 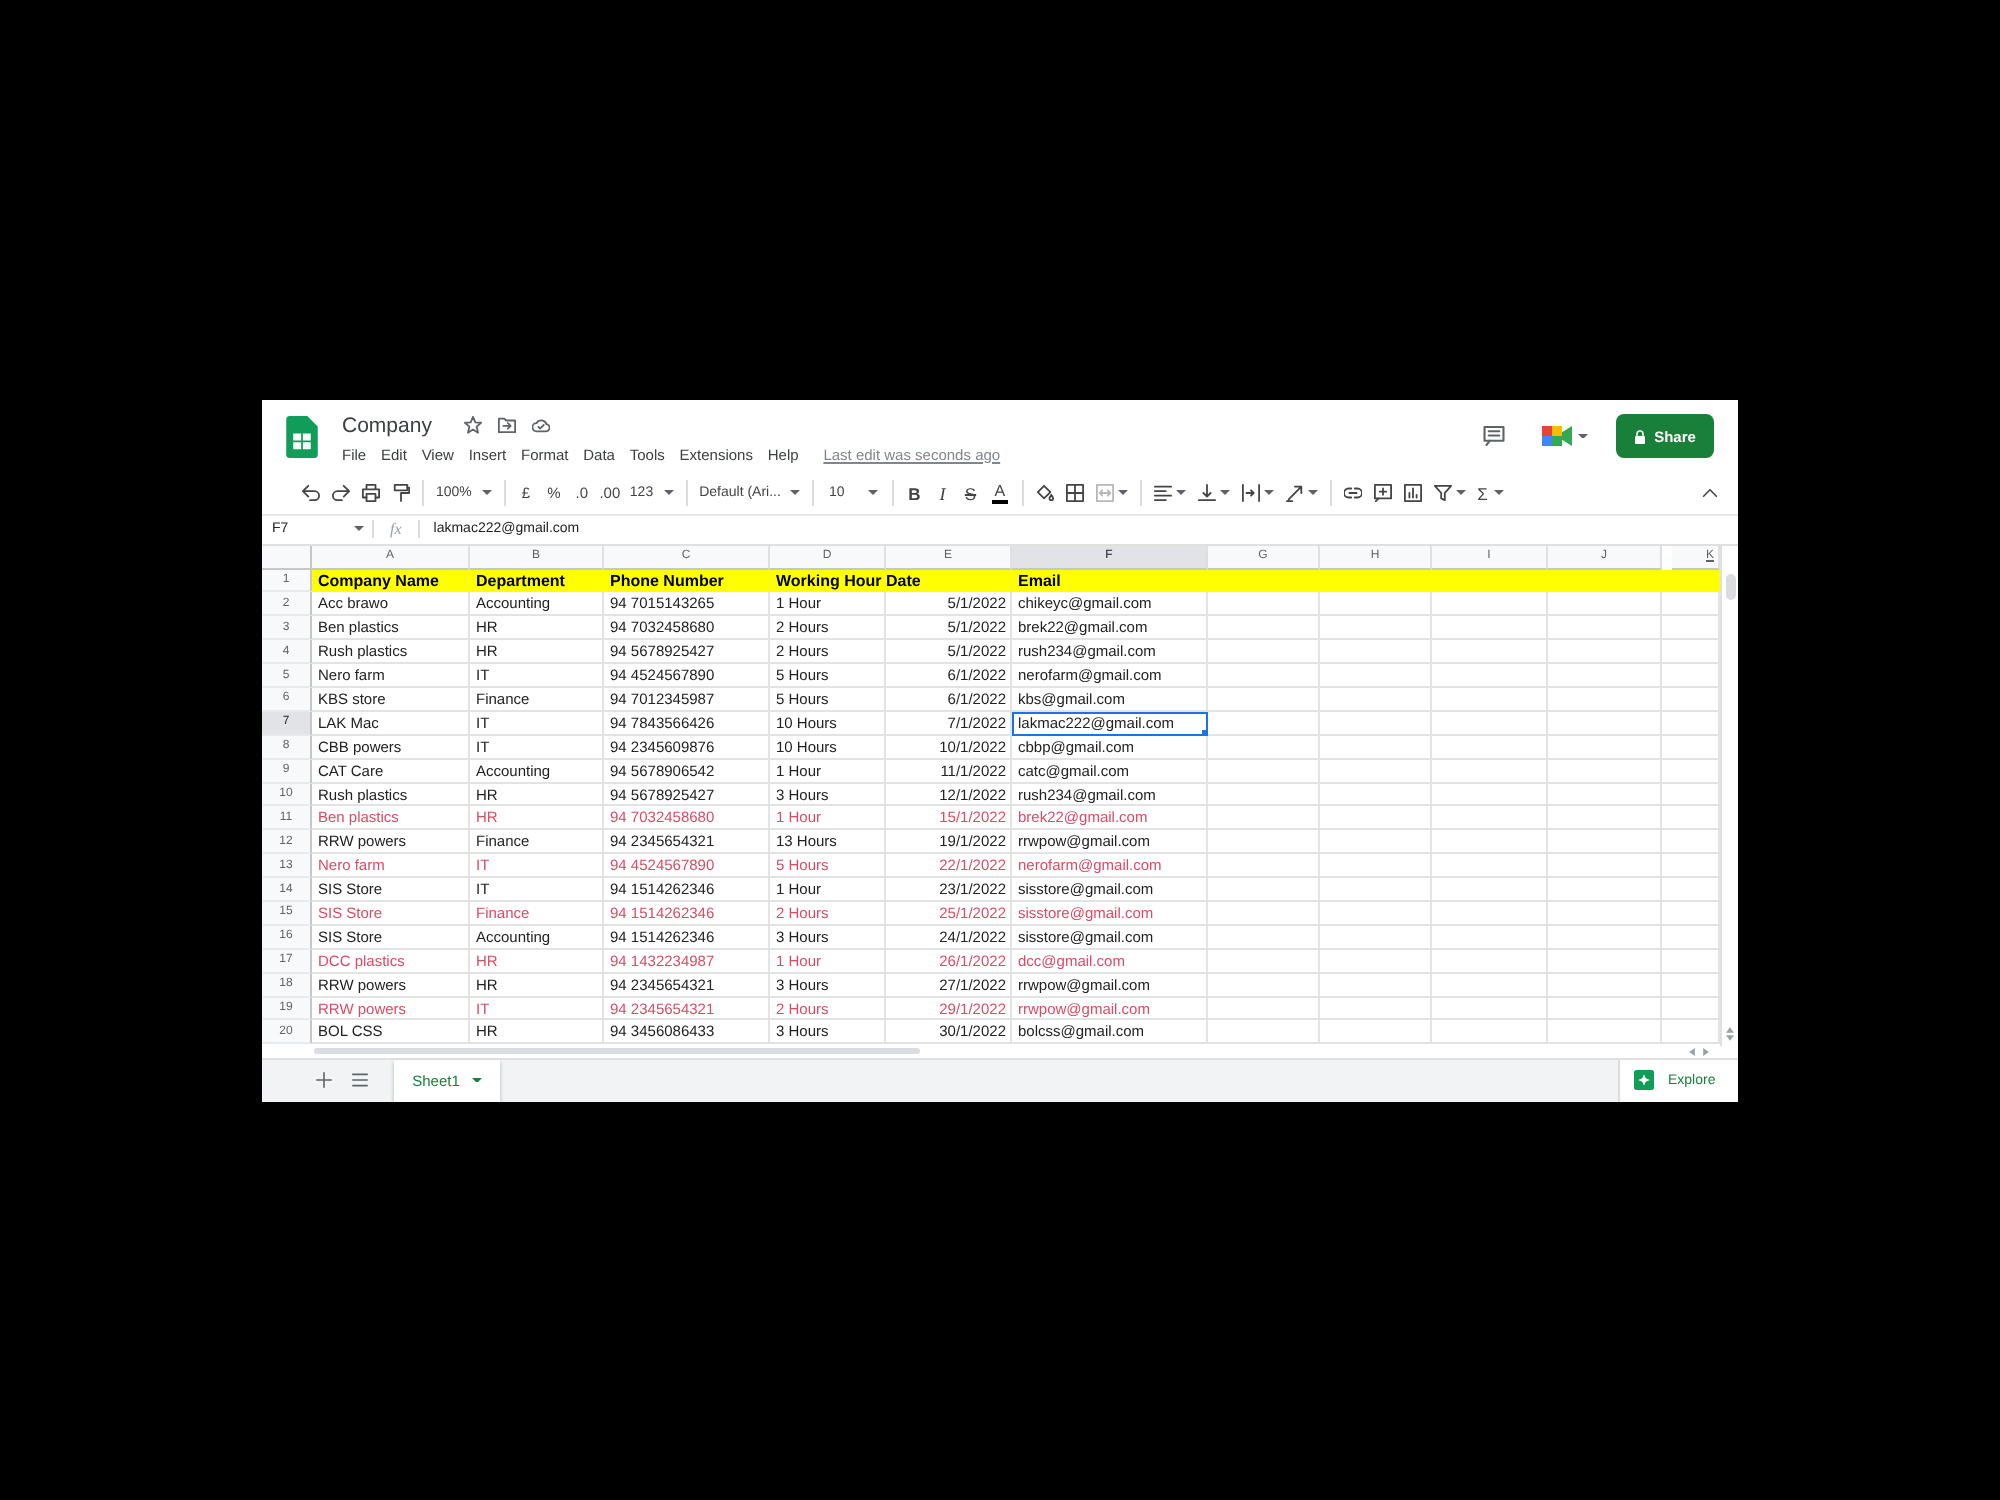 I want to click on scroll-up-icon, so click(x=1730, y=1029).